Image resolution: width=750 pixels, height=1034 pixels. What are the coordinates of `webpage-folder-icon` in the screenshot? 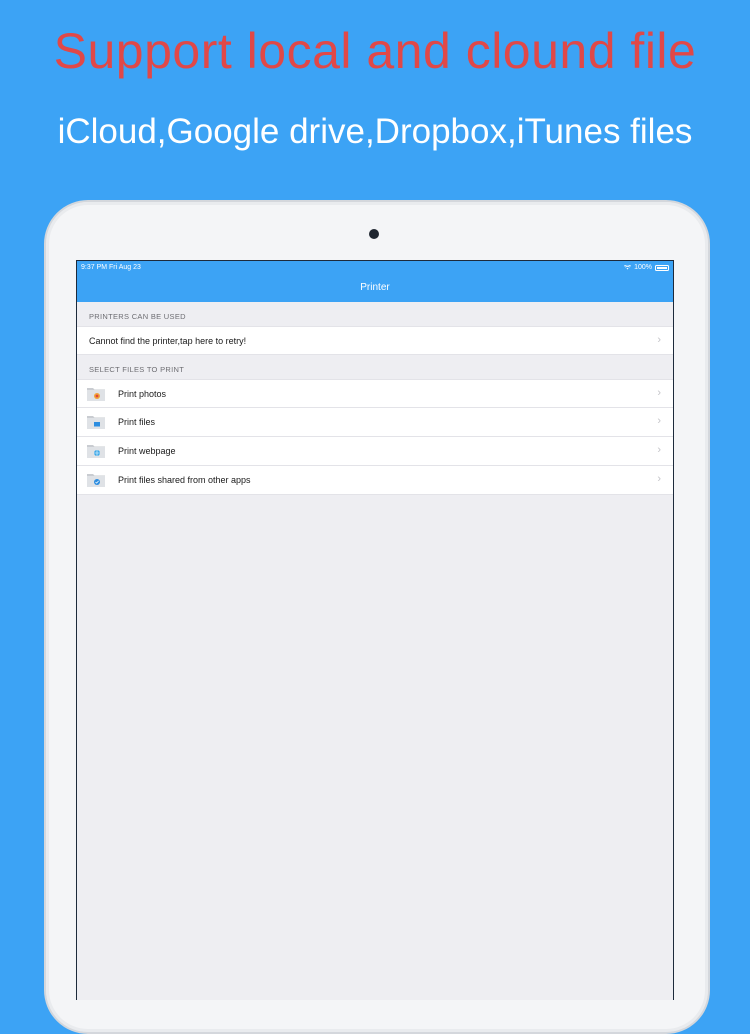 It's located at (96, 451).